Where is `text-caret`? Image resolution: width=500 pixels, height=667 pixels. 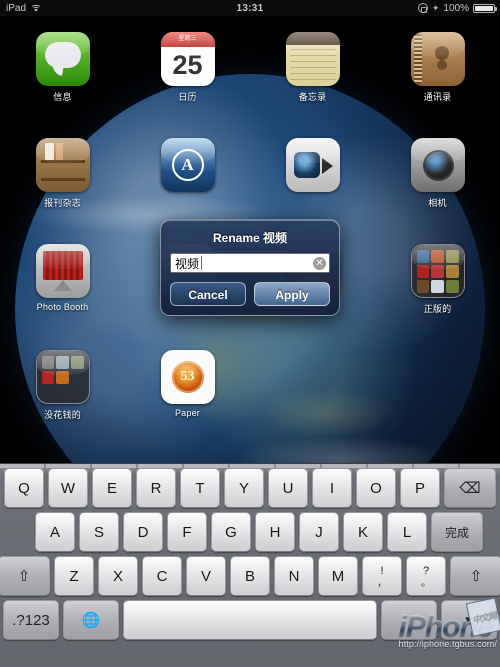 text-caret is located at coordinates (201, 263).